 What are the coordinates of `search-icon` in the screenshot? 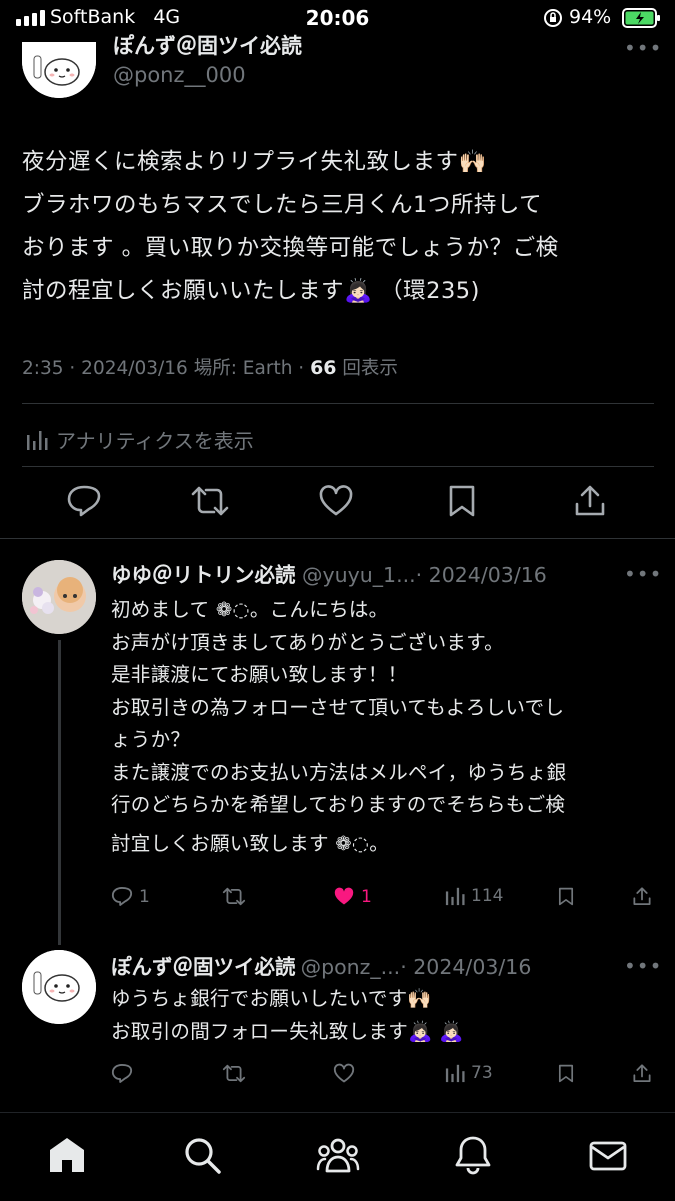 It's located at (203, 1156).